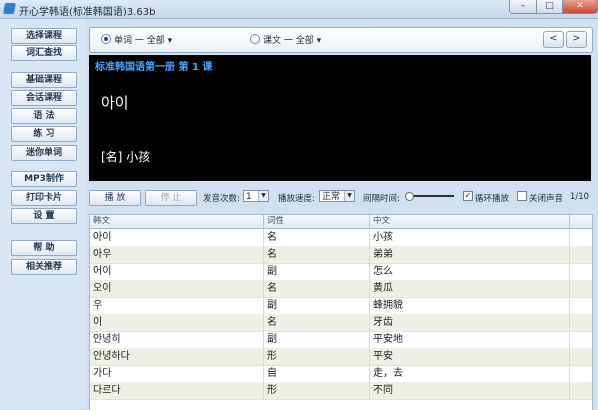 The width and height of the screenshot is (598, 410). Describe the element at coordinates (470, 305) in the screenshot. I see `chinese-cell: 蜂拥貌` at that location.